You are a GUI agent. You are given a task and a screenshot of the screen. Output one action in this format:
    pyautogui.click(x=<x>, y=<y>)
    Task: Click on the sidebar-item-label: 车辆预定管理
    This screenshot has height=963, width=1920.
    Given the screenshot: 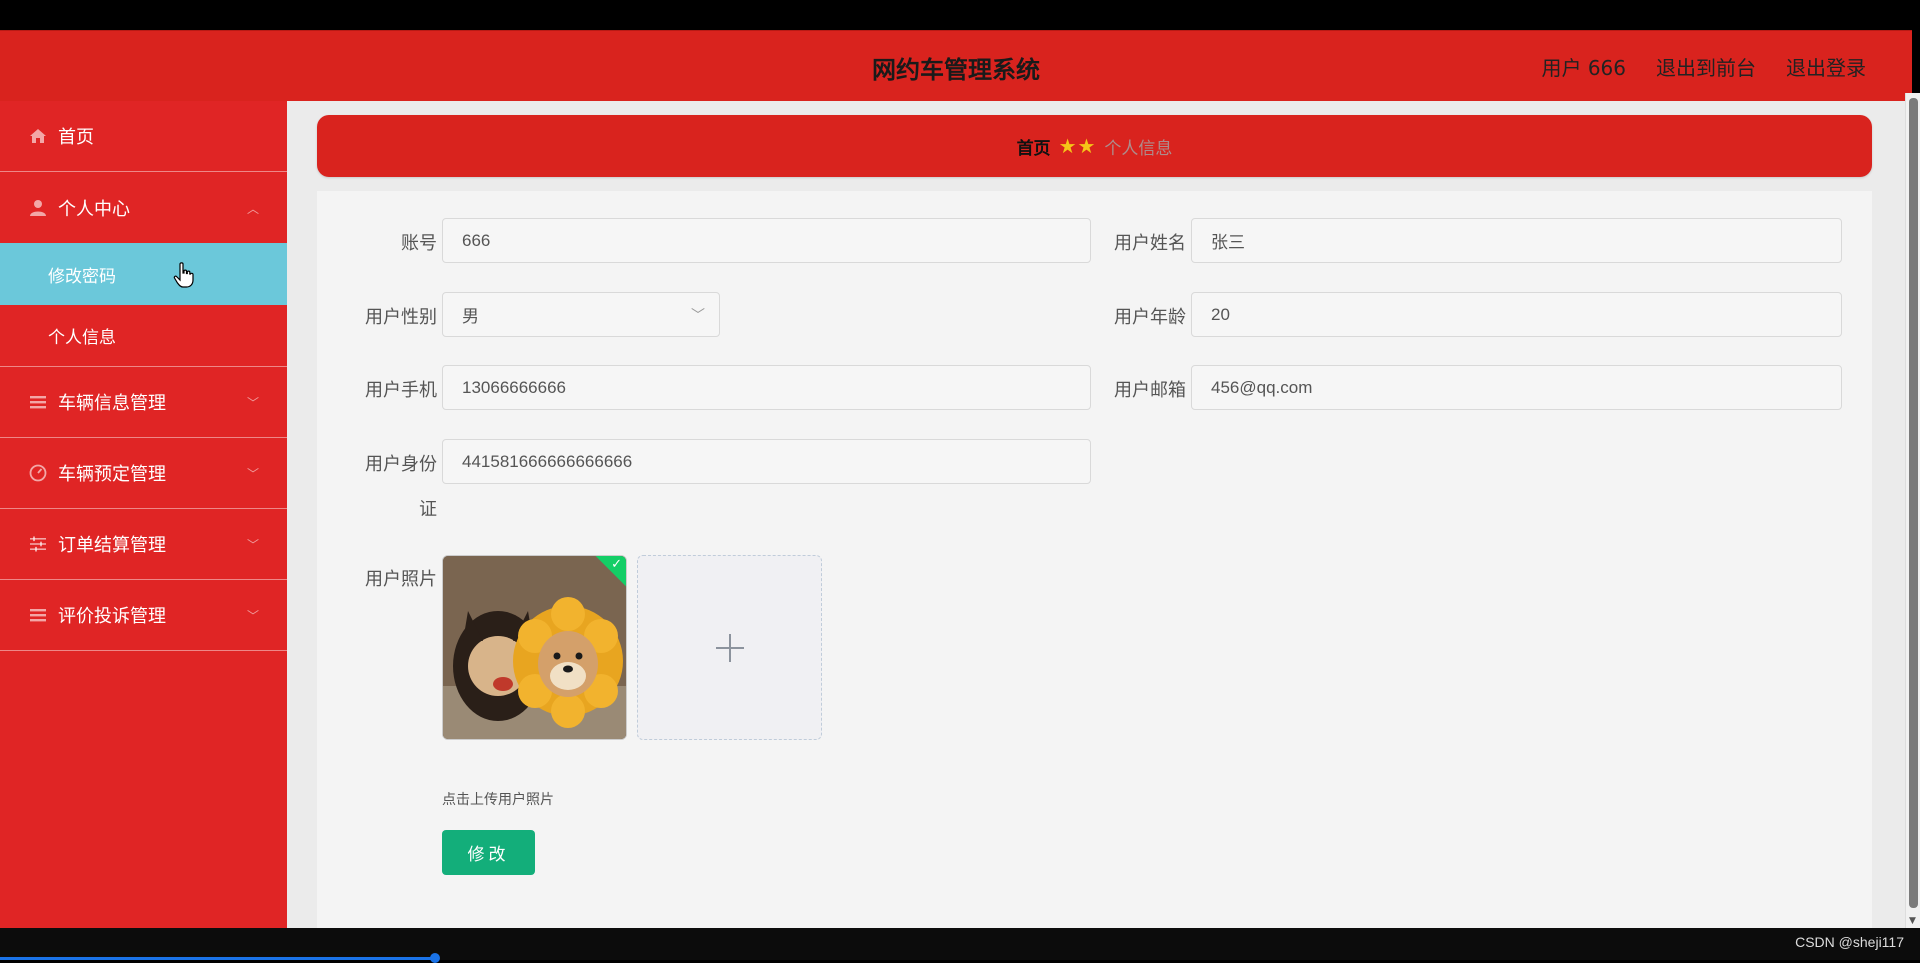 What is the action you would take?
    pyautogui.click(x=112, y=474)
    